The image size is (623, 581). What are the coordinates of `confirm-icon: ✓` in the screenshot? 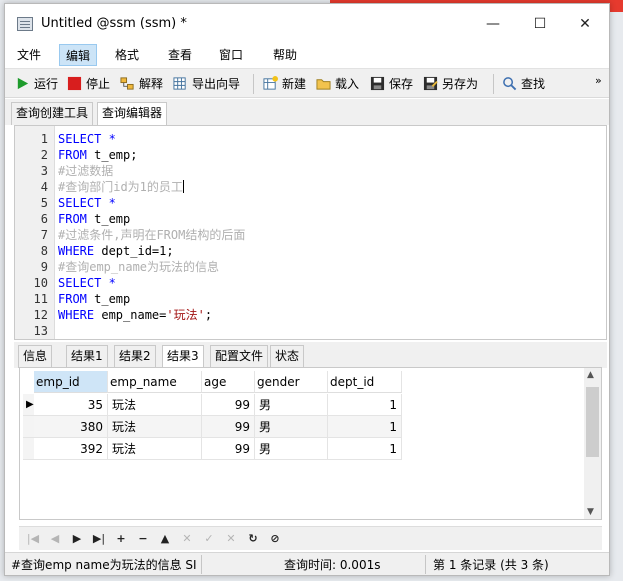 It's located at (209, 539).